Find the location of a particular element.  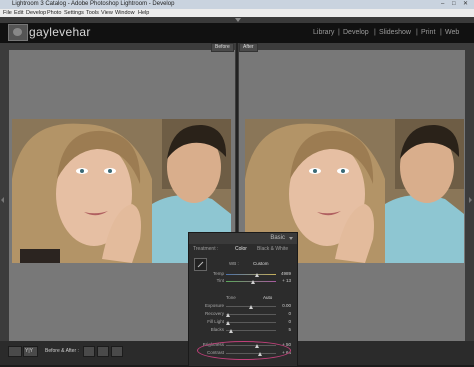

slider-thumb-temp is located at coordinates (256, 275).